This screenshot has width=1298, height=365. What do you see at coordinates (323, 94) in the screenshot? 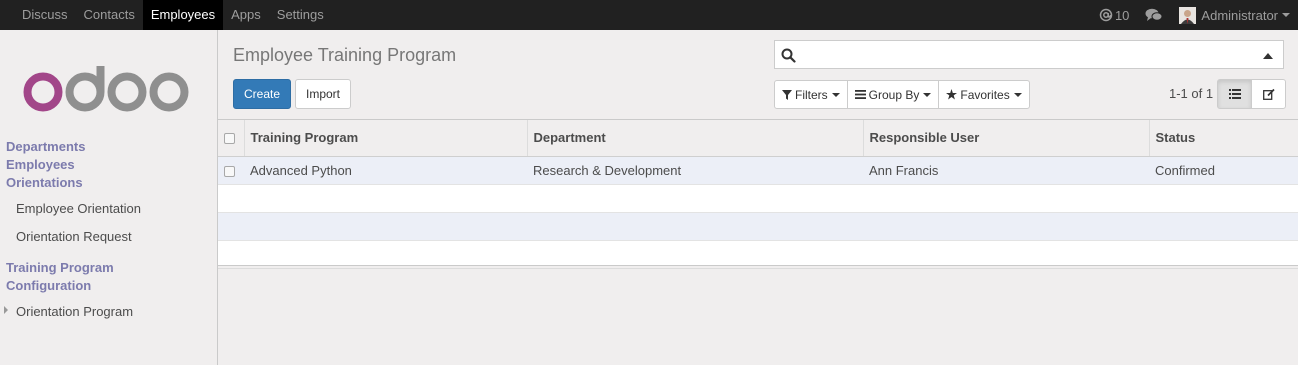
I see `import-button: Import` at bounding box center [323, 94].